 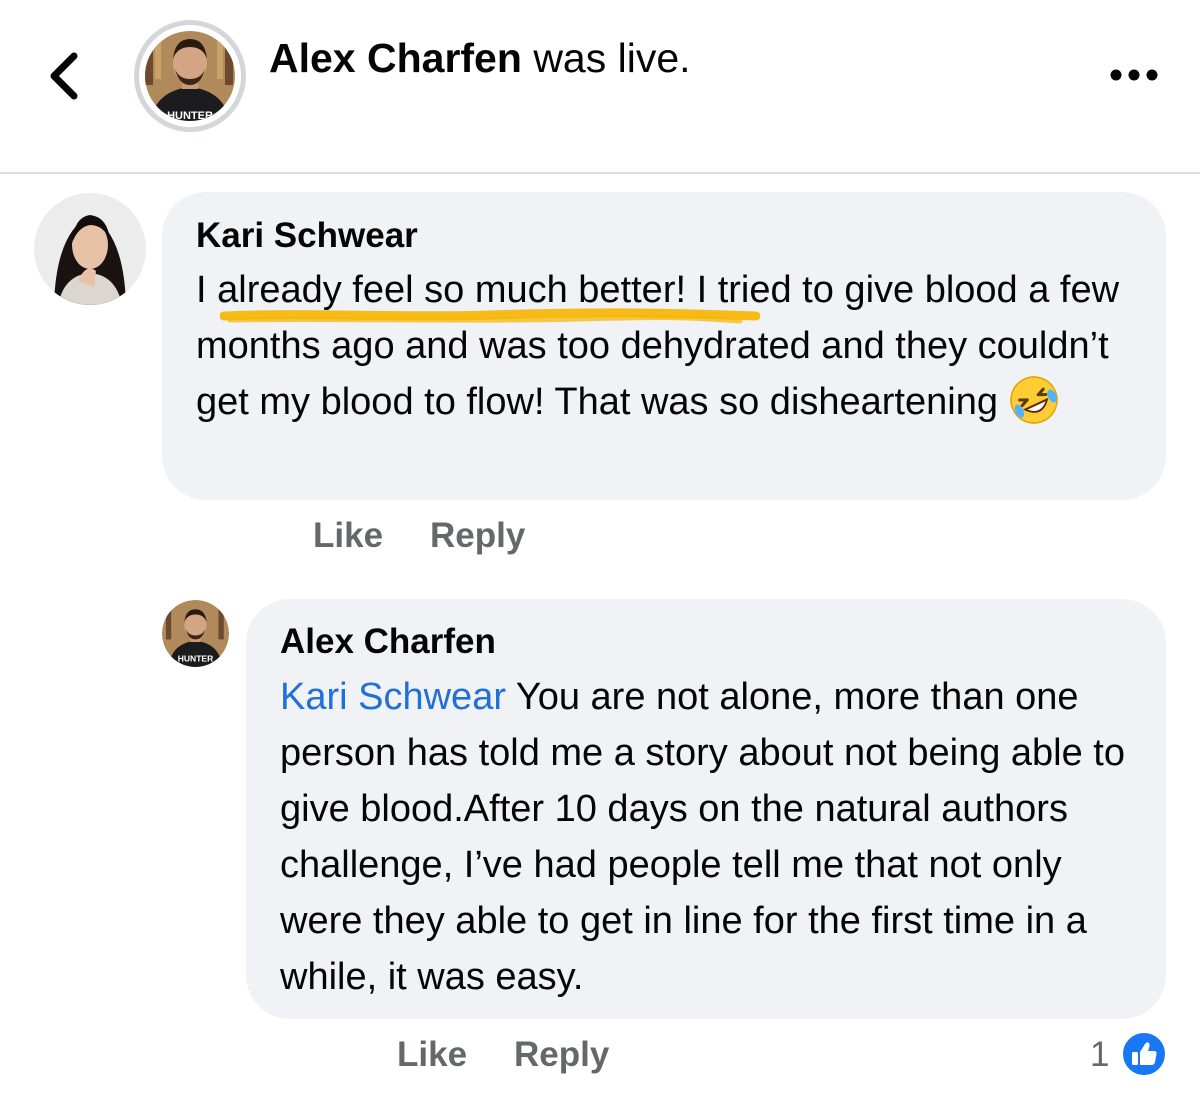 I want to click on mention-link: Kari Schwear, so click(x=393, y=697).